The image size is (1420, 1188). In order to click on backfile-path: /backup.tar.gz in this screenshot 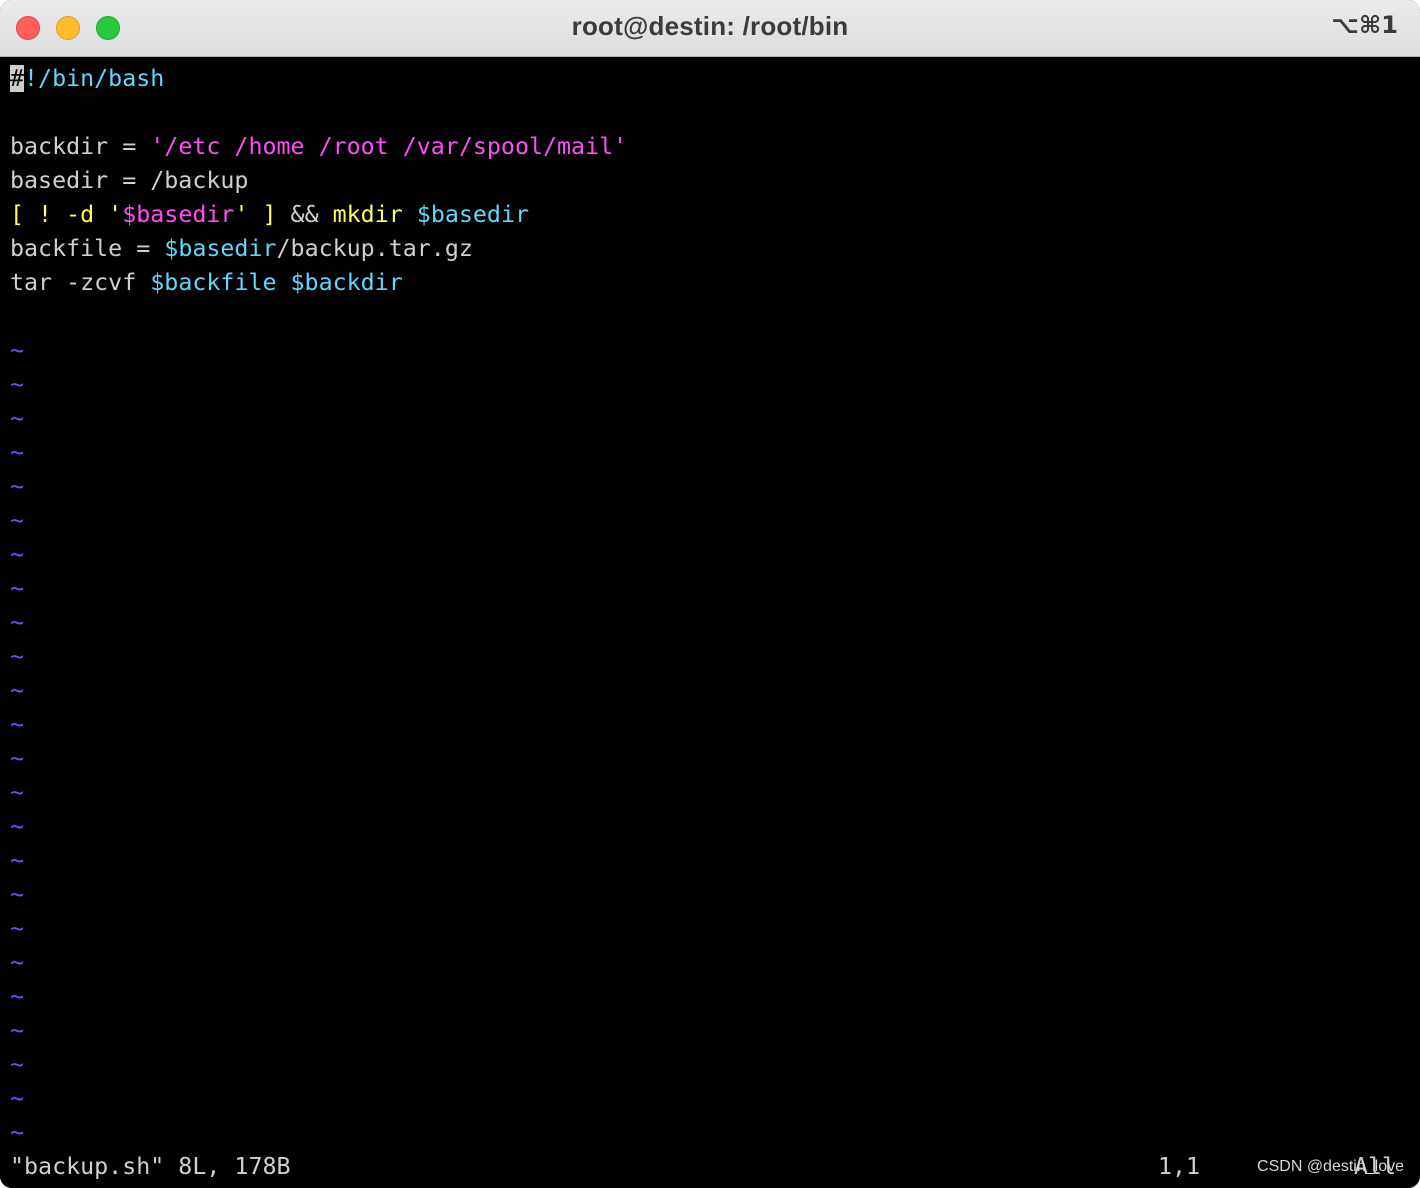, I will do `click(374, 248)`.